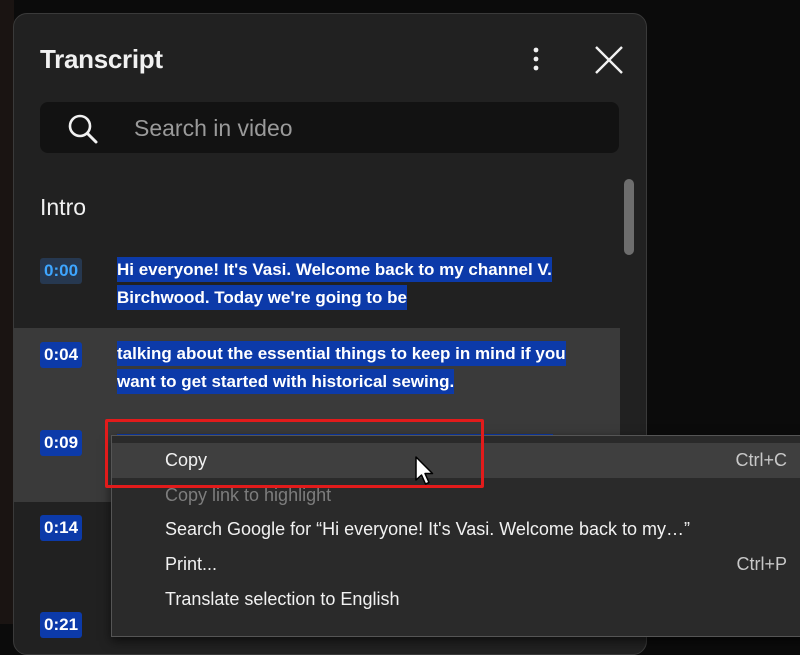 The image size is (800, 655). Describe the element at coordinates (63, 207) in the screenshot. I see `section-title: Intro` at that location.